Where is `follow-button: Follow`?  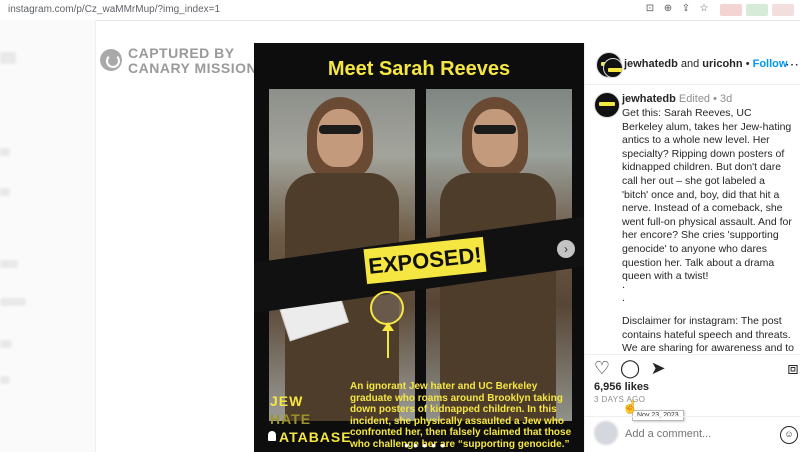 follow-button: Follow is located at coordinates (770, 64).